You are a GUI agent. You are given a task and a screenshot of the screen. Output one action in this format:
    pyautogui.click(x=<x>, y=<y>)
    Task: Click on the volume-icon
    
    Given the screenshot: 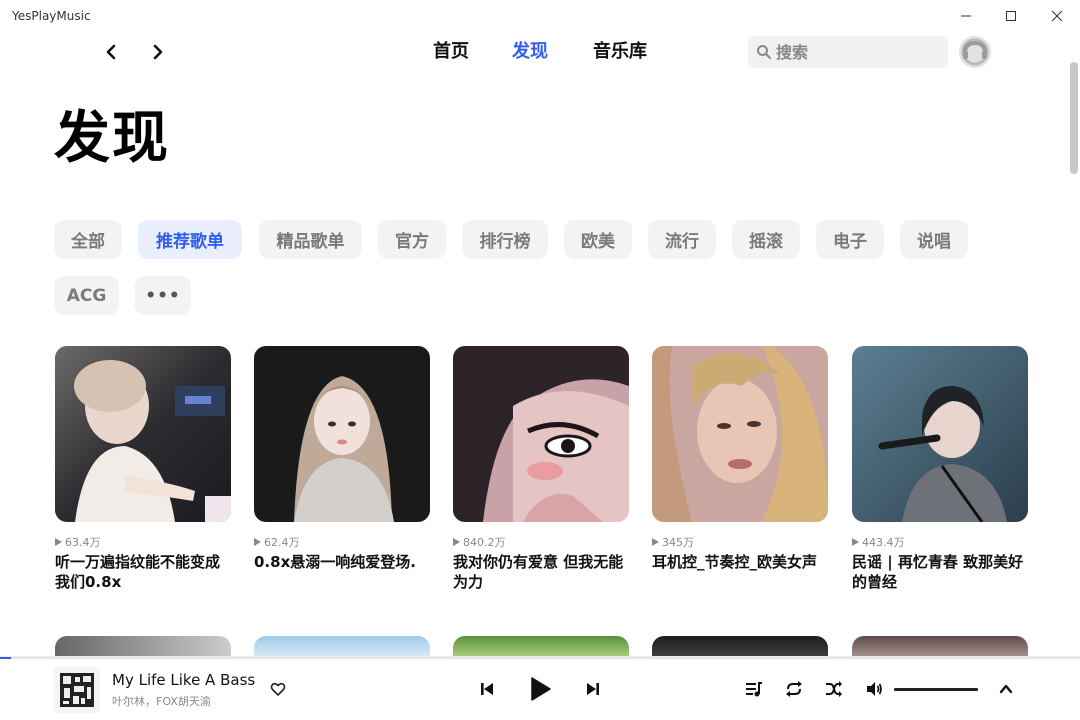 What is the action you would take?
    pyautogui.click(x=874, y=689)
    